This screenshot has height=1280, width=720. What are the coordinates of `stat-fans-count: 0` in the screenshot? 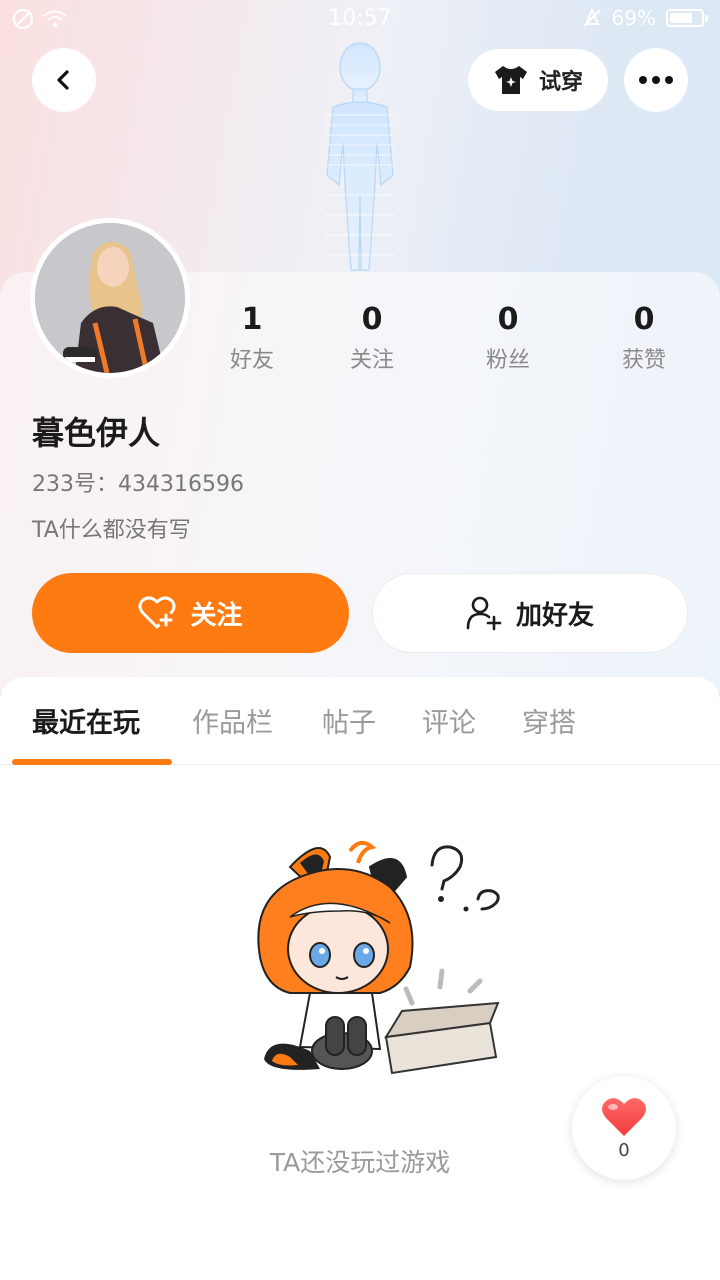 It's located at (508, 319).